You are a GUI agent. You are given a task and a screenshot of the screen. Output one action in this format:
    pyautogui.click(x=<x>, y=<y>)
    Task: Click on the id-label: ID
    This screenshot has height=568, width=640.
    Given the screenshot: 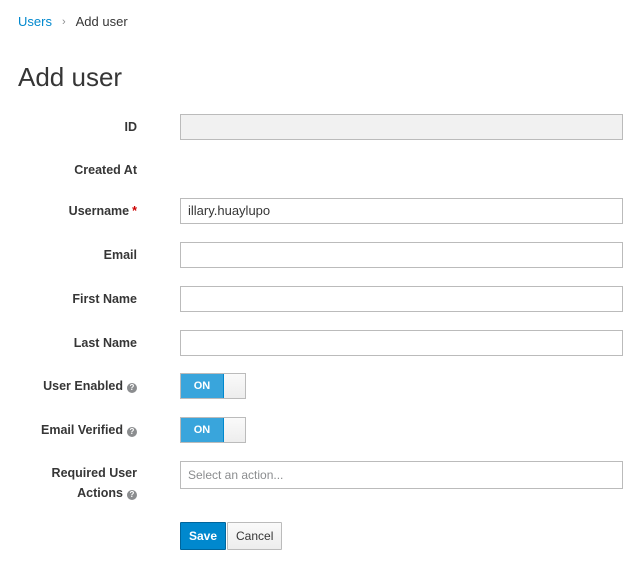 What is the action you would take?
    pyautogui.click(x=131, y=127)
    